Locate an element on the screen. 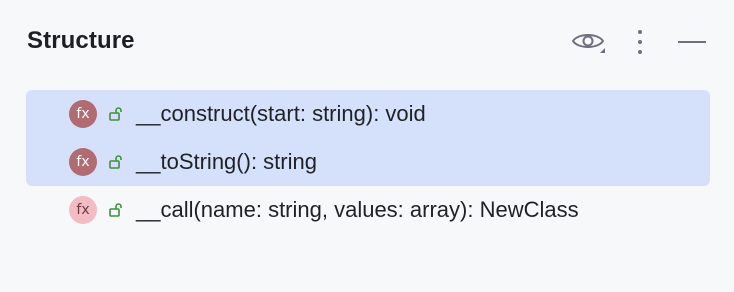 This screenshot has width=734, height=292. more-vertical-icon is located at coordinates (640, 42).